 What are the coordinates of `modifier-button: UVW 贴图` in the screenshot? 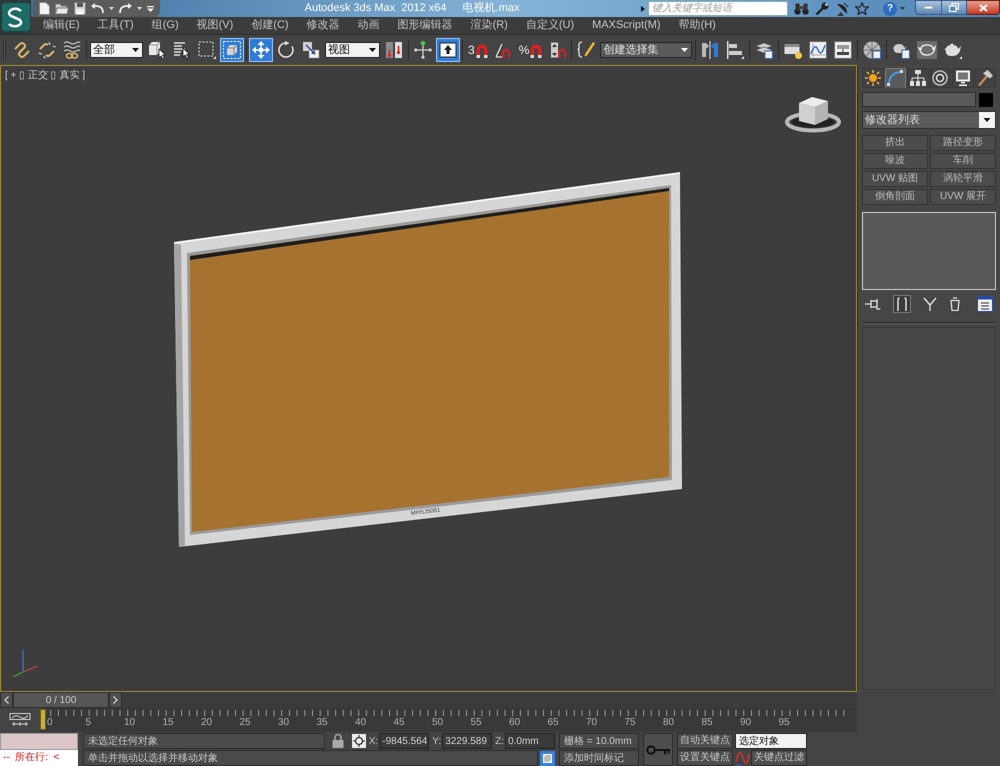 It's located at (895, 179).